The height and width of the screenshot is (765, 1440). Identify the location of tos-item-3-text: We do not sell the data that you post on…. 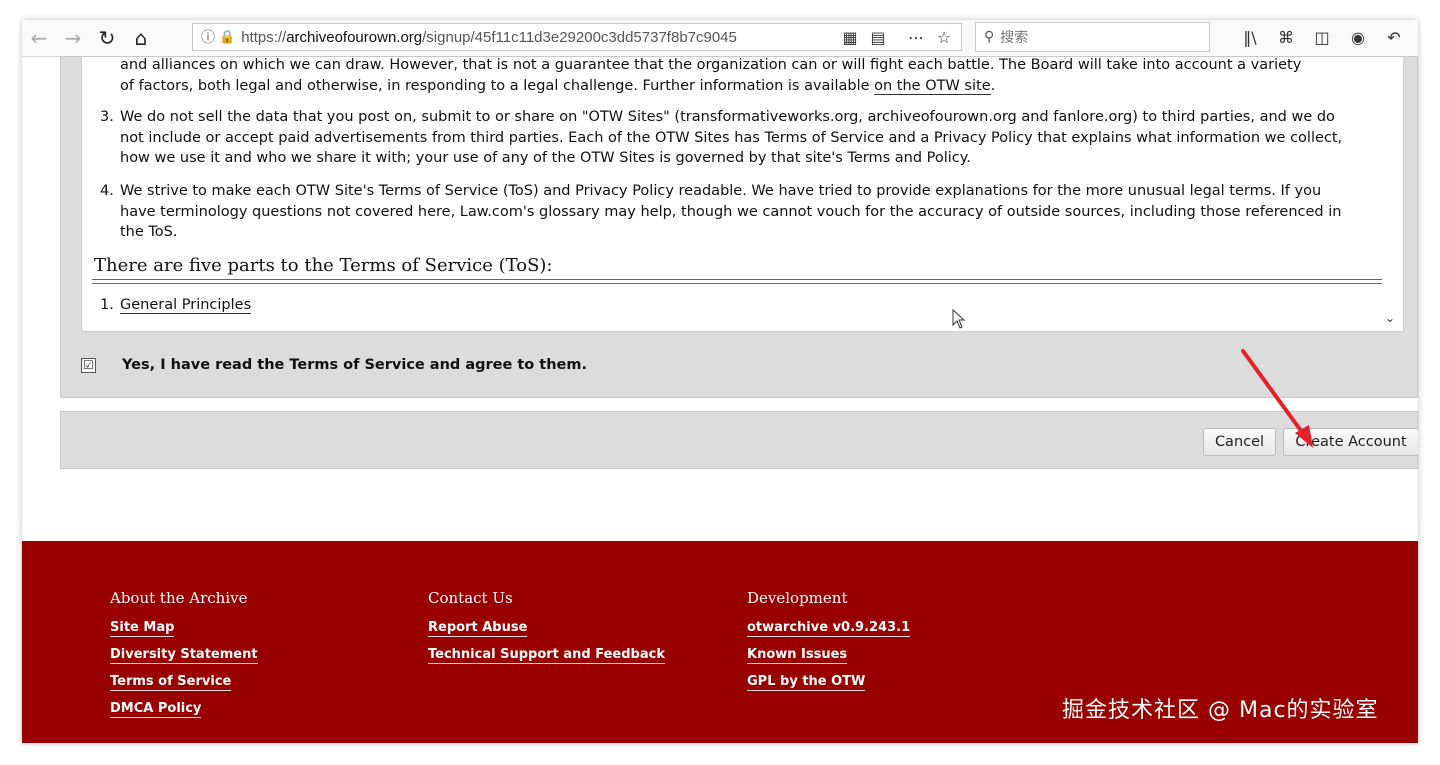
(731, 137).